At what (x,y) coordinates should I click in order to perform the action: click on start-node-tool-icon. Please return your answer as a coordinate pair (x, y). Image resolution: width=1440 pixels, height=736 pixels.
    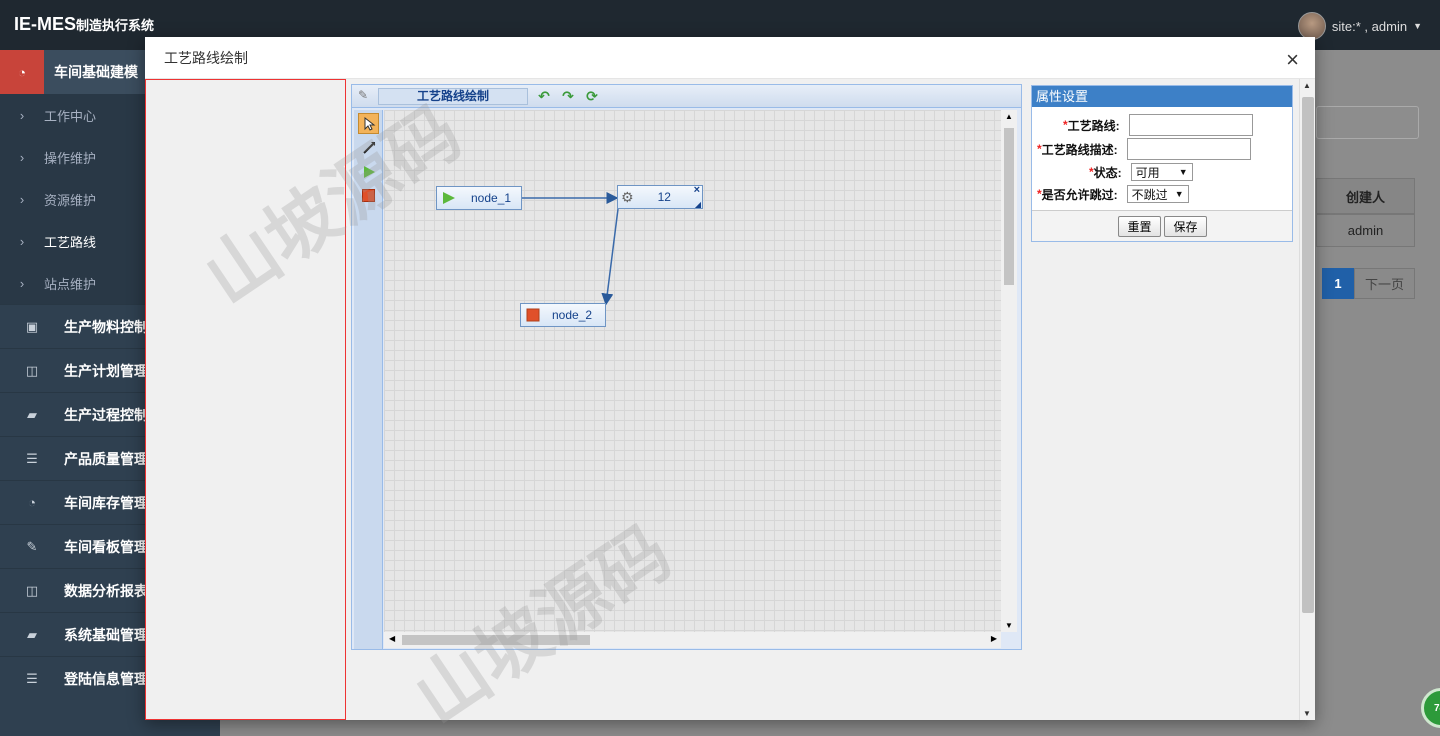
    Looking at the image, I should click on (368, 171).